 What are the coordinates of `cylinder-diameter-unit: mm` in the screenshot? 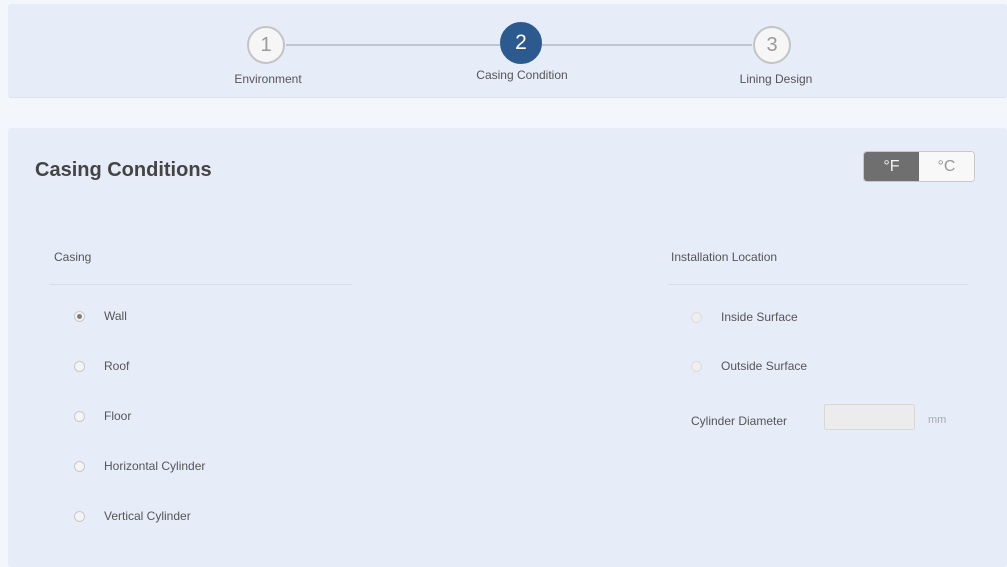 It's located at (937, 420).